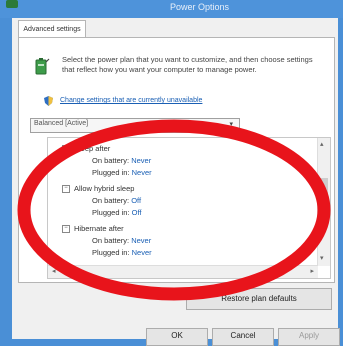  What do you see at coordinates (324, 192) in the screenshot?
I see `scrollbar-thumb` at bounding box center [324, 192].